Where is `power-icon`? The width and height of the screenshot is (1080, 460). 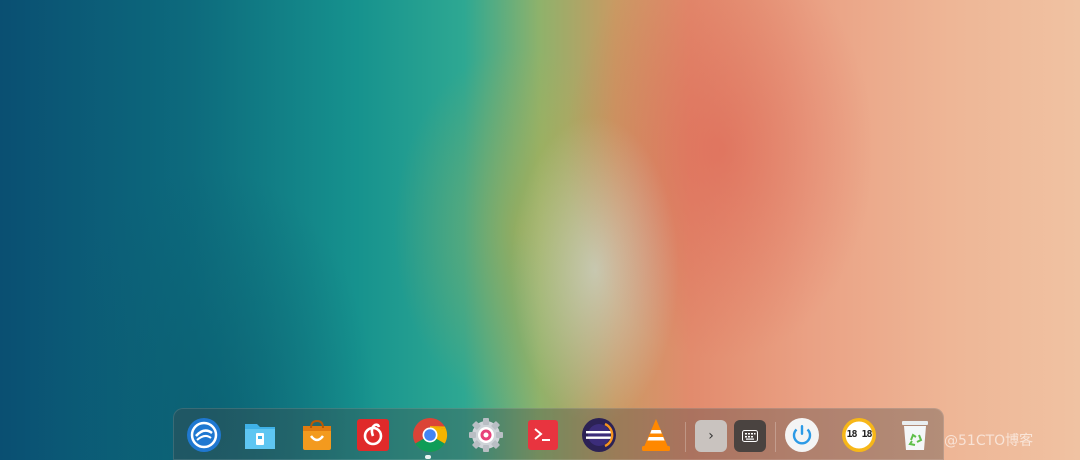 power-icon is located at coordinates (802, 435).